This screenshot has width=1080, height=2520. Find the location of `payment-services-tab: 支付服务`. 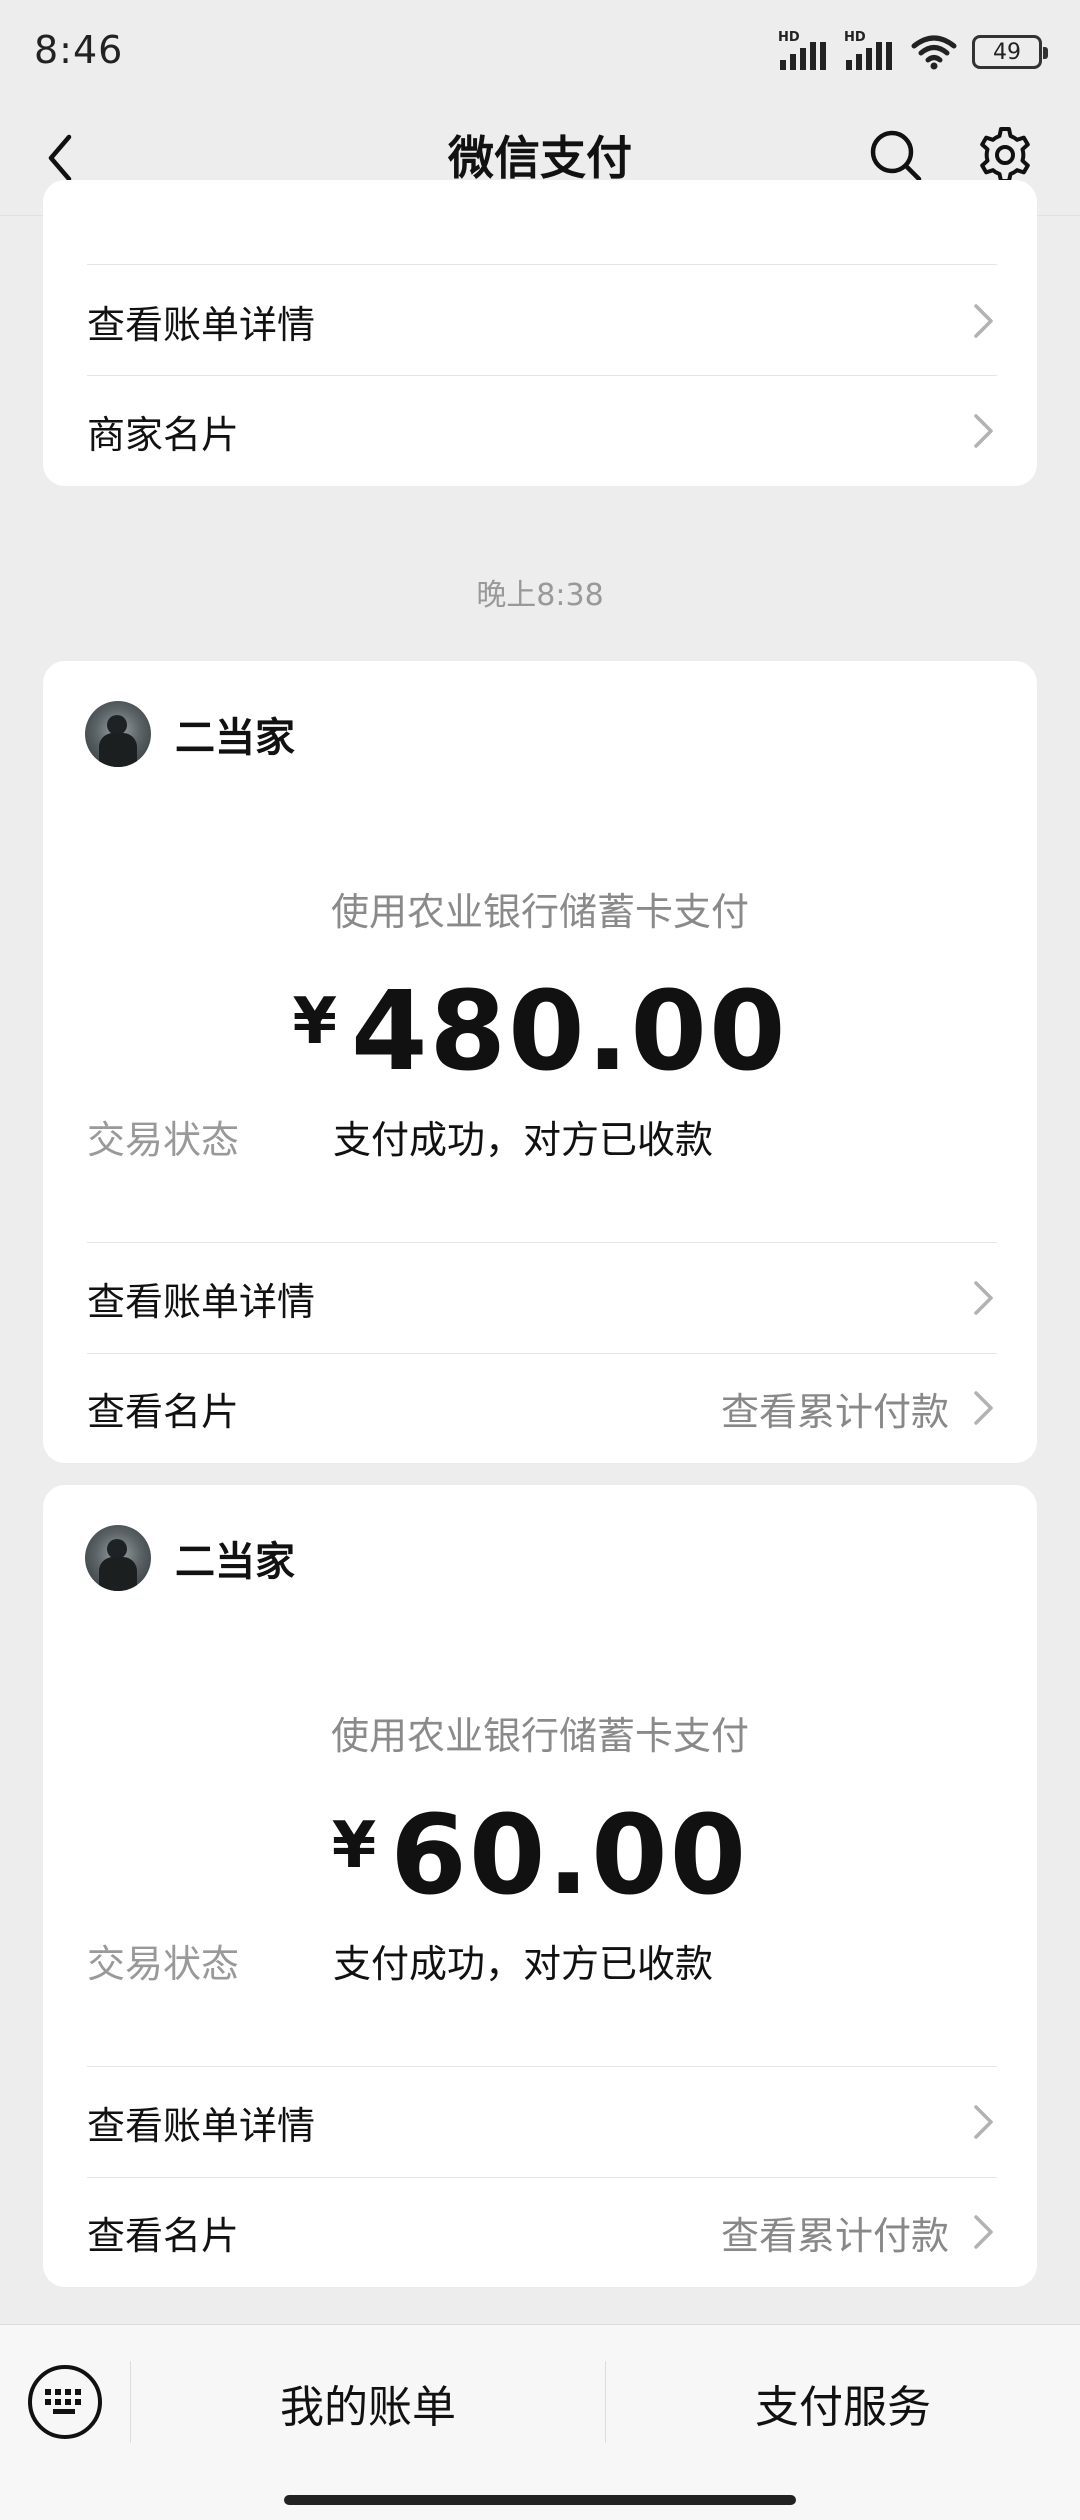

payment-services-tab: 支付服务 is located at coordinates (843, 2403).